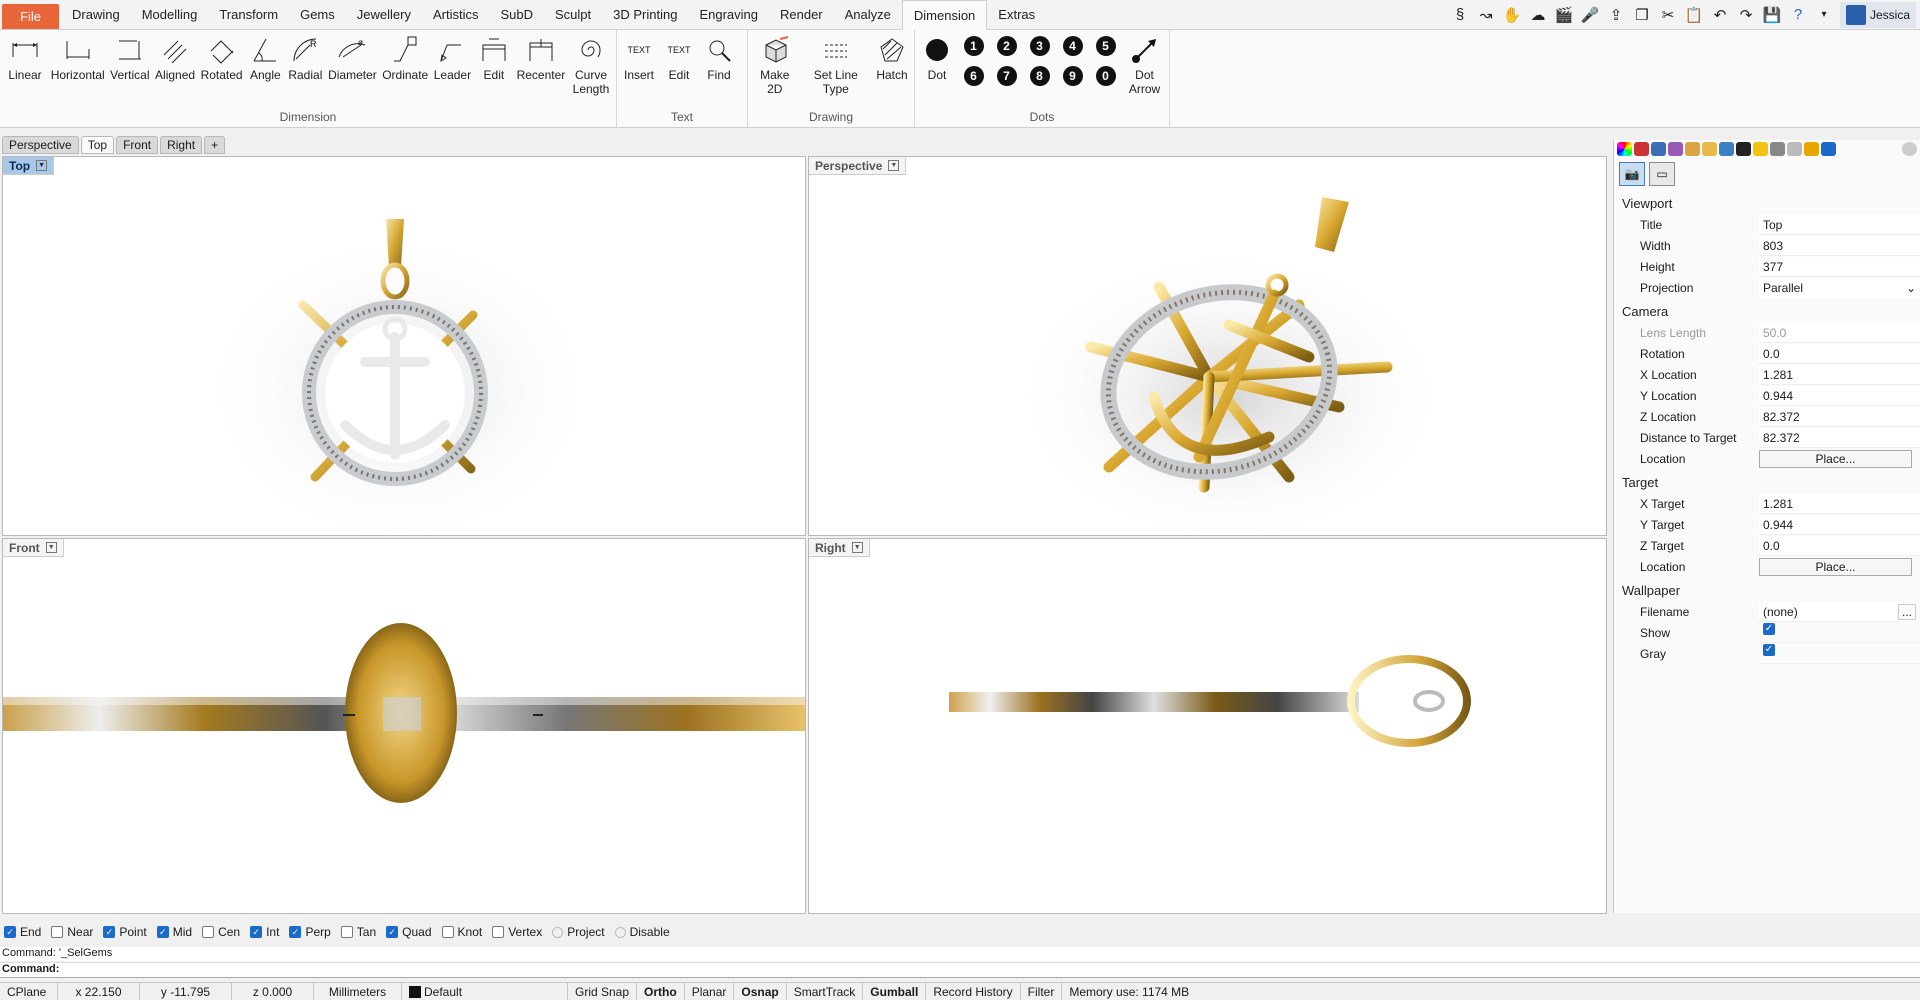 This screenshot has height=1000, width=1920. What do you see at coordinates (1877, 14) in the screenshot?
I see `user-account: Jessica` at bounding box center [1877, 14].